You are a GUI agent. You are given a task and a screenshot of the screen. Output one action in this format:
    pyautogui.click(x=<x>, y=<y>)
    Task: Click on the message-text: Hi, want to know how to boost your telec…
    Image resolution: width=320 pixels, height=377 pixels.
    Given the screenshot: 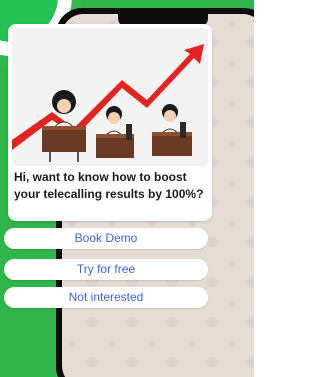 What is the action you would take?
    pyautogui.click(x=109, y=185)
    